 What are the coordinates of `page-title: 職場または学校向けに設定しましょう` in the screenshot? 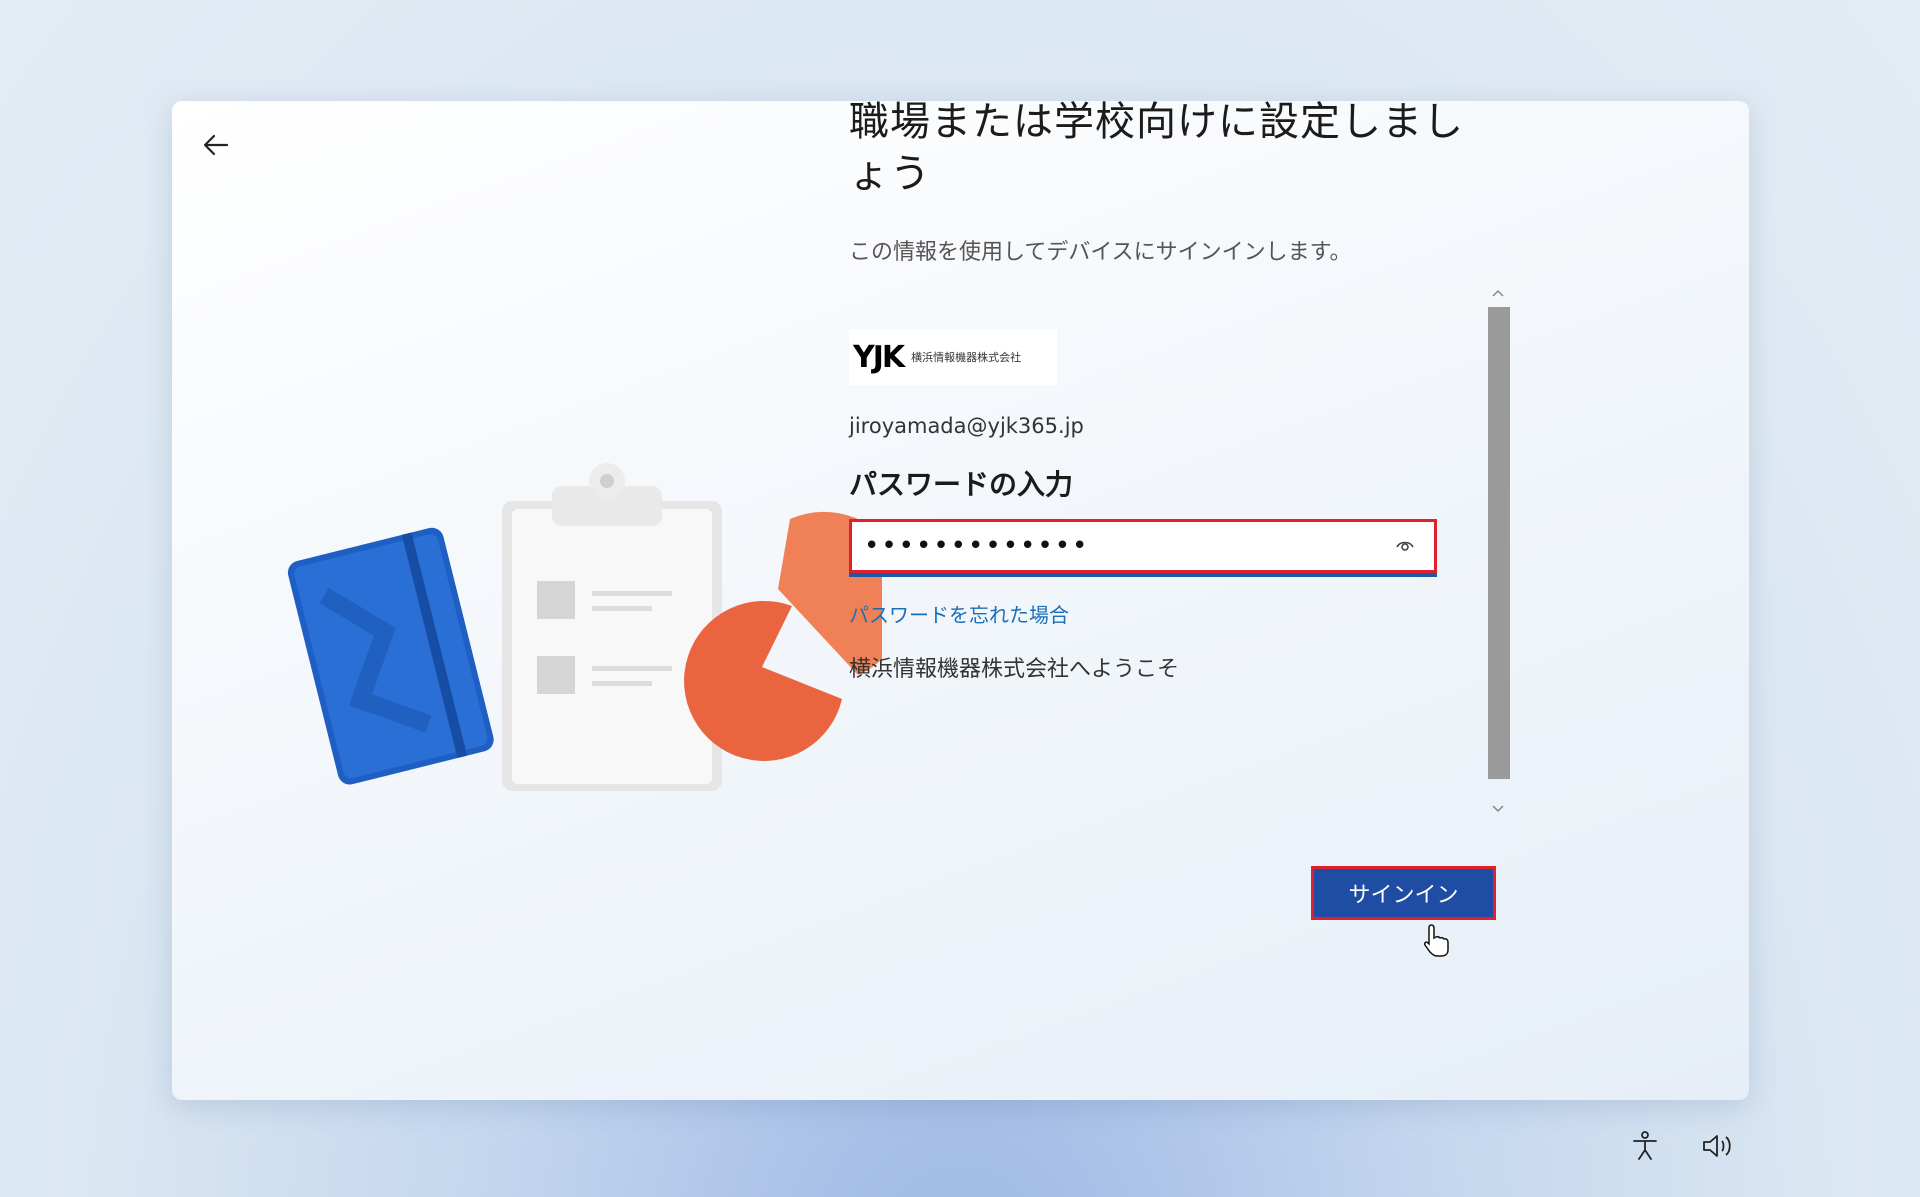 It's located at (1156, 148).